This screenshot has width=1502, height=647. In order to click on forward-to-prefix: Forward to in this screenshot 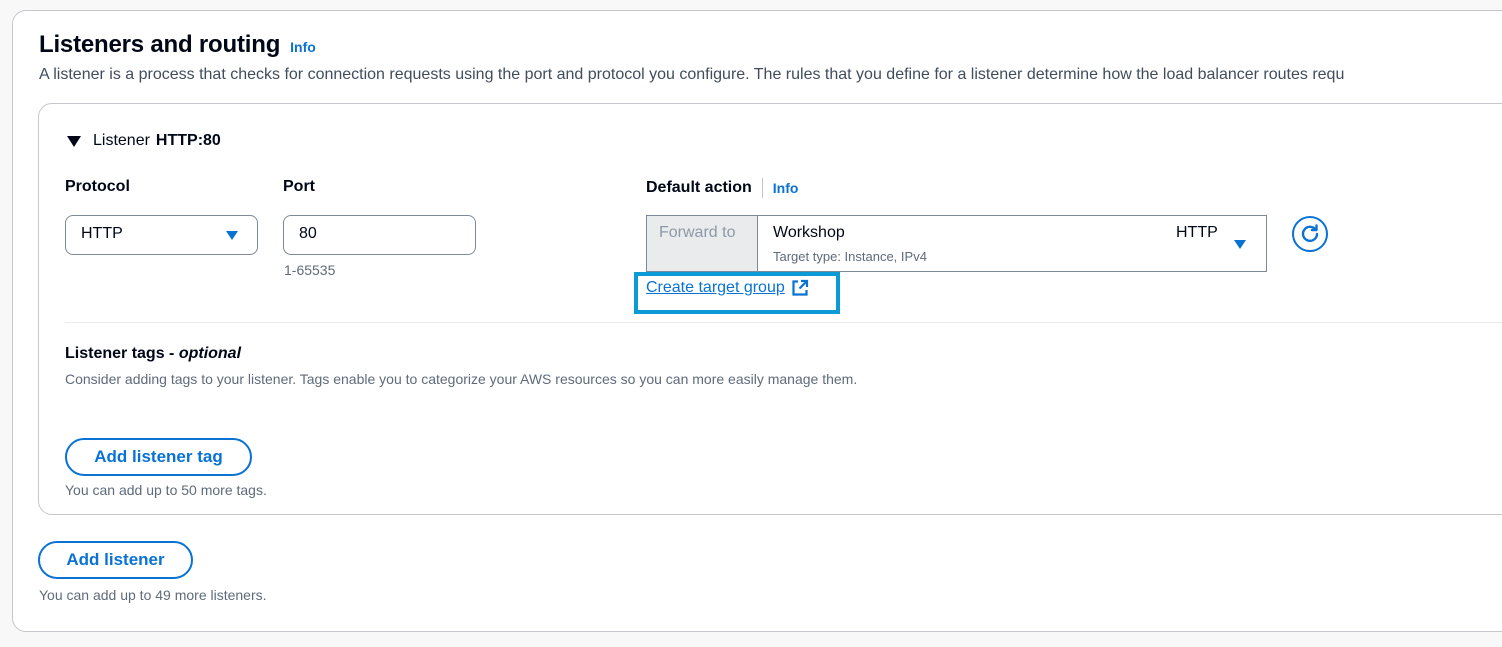, I will do `click(702, 243)`.